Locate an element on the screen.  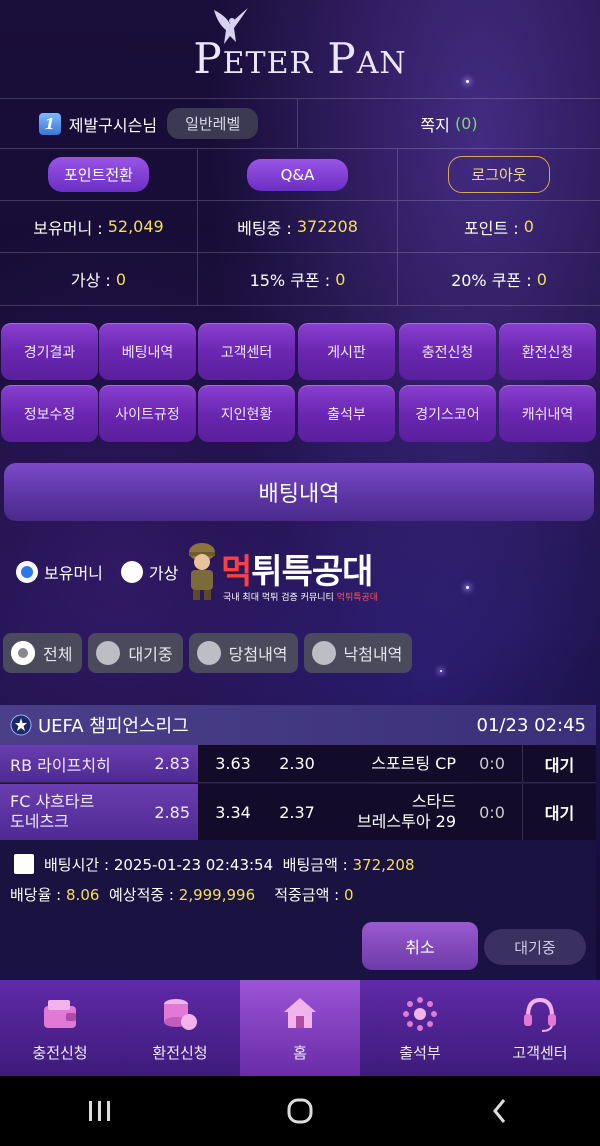
soldier-mascot-icon is located at coordinates (202, 571).